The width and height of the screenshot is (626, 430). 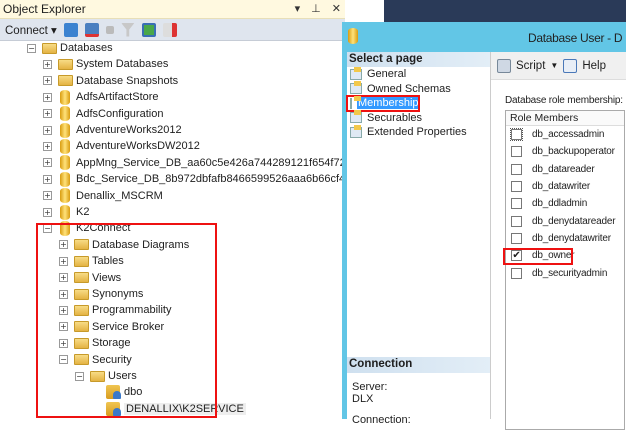 I want to click on page-item: General, so click(x=419, y=74).